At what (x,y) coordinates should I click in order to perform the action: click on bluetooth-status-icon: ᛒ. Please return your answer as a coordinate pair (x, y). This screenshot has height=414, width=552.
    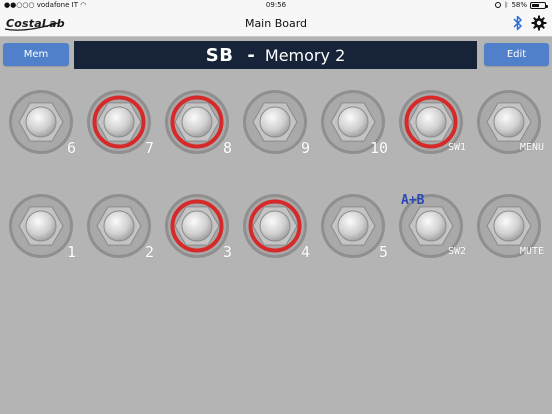
    Looking at the image, I should click on (506, 5).